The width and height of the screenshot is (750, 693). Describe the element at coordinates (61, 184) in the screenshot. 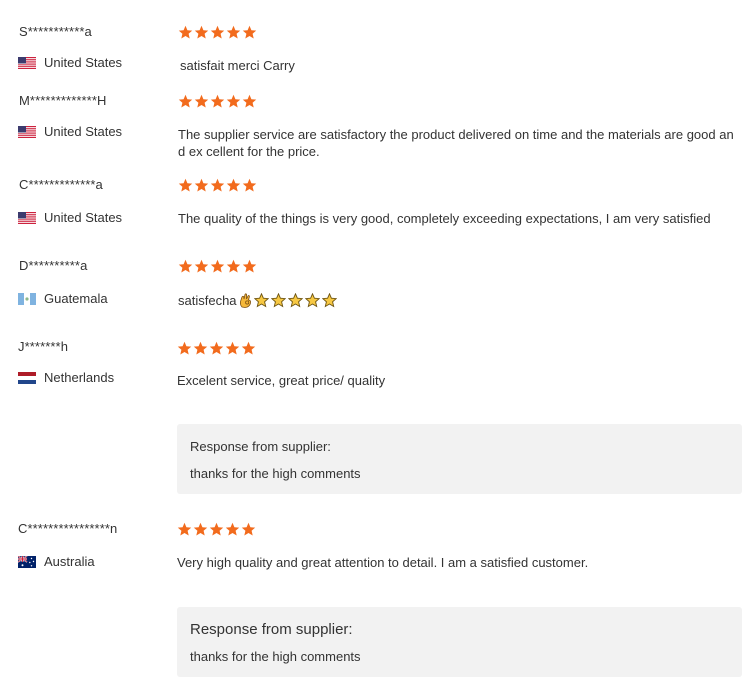

I see `reviewer-name: C*************a` at that location.